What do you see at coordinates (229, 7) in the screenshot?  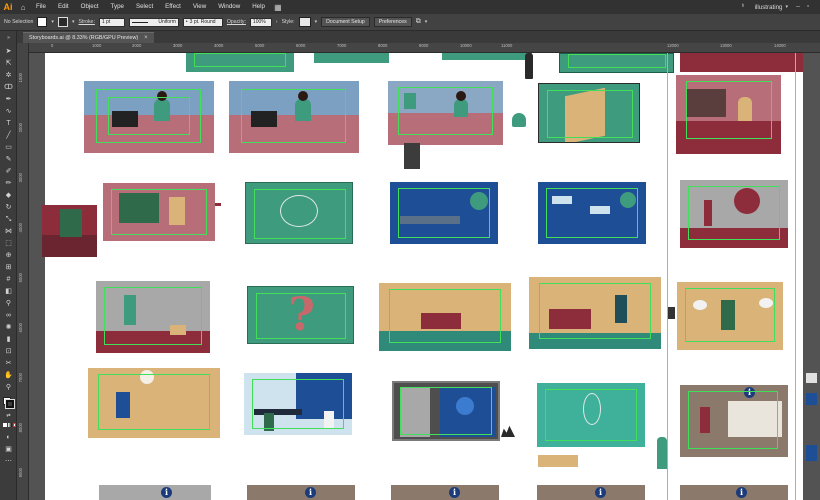 I see `menu-window: Window` at bounding box center [229, 7].